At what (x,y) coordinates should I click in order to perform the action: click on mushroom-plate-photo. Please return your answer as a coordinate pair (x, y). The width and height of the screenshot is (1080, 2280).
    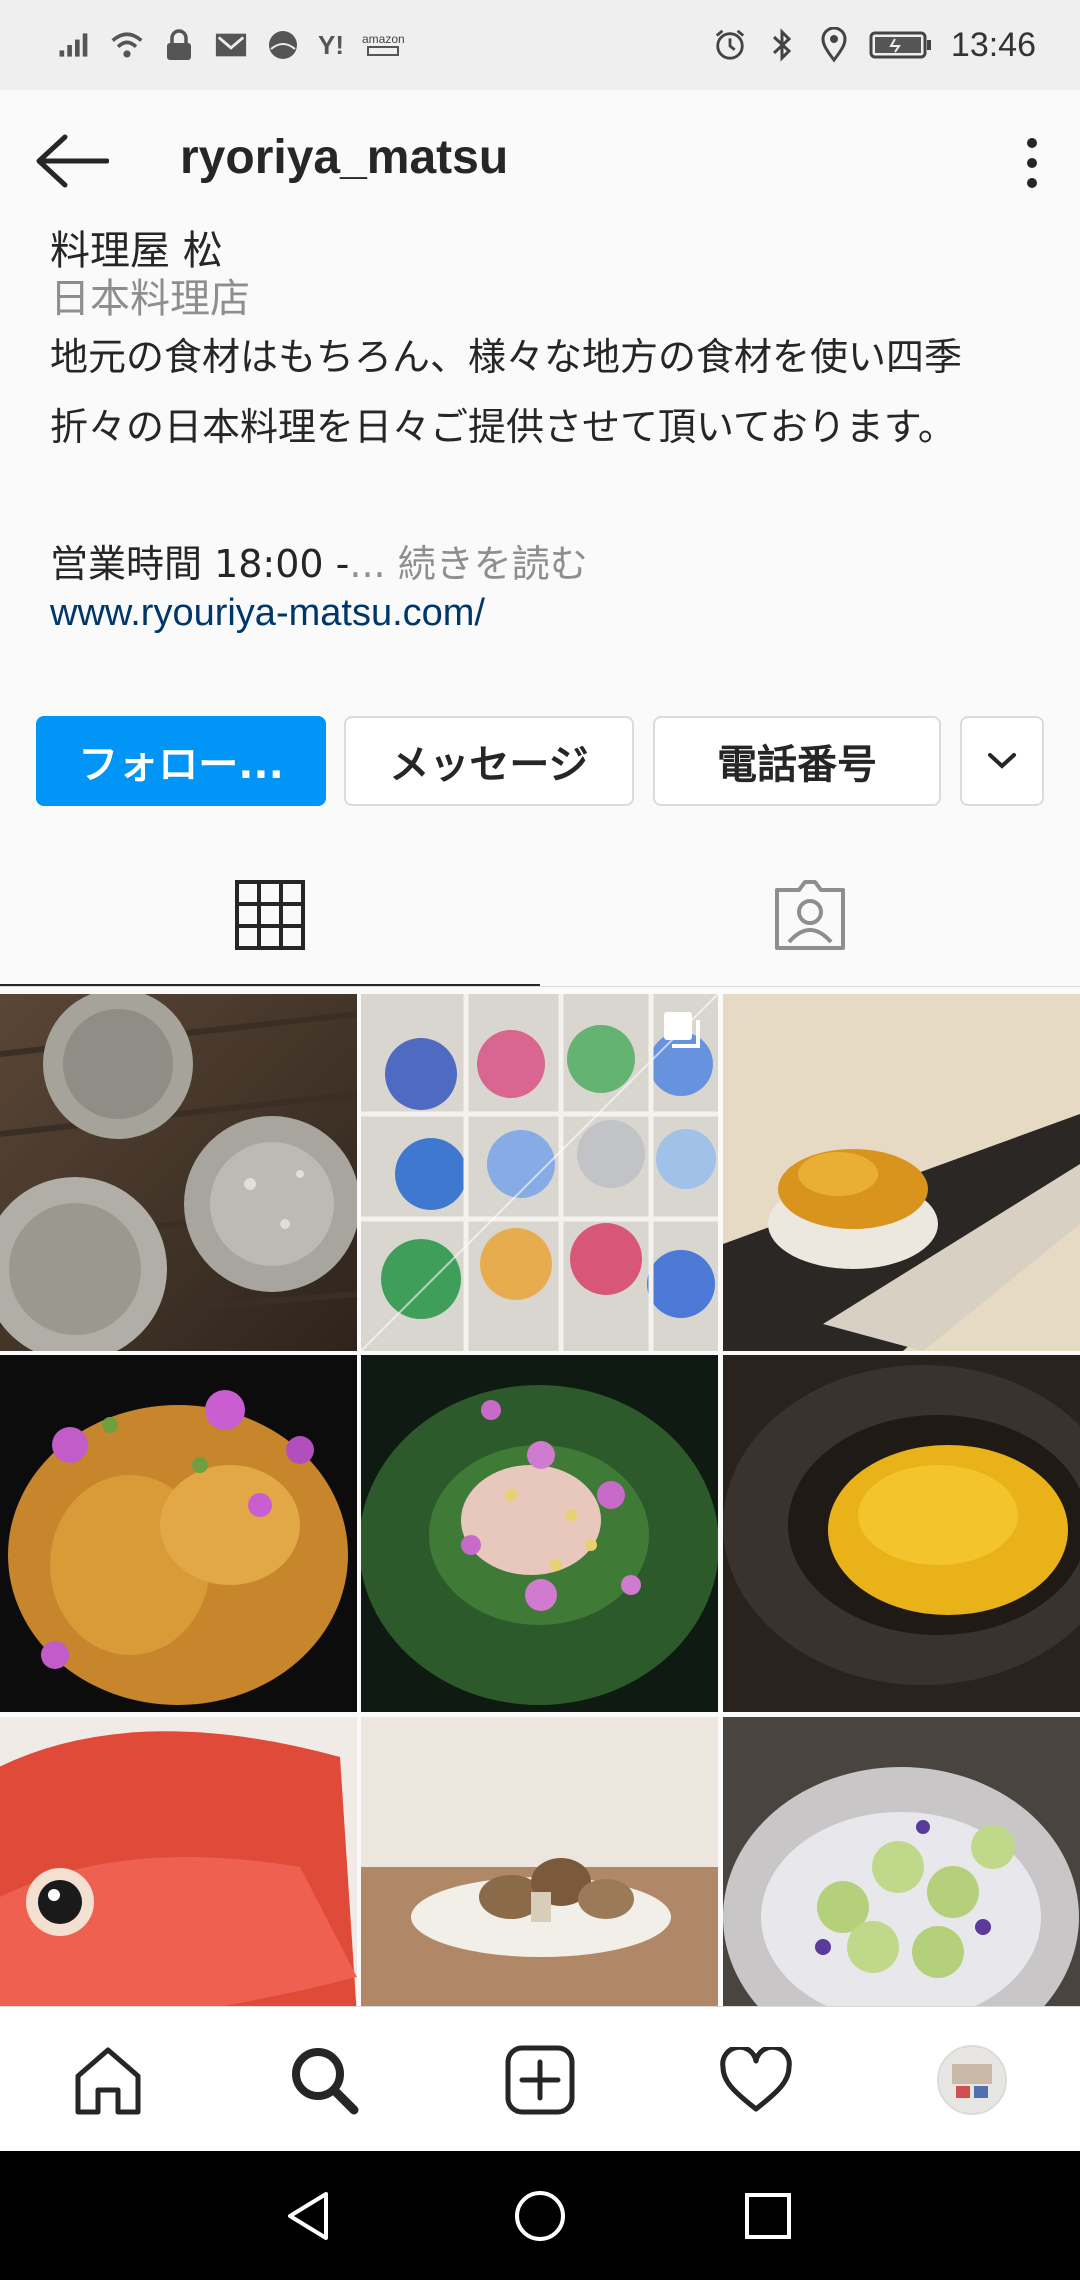
    Looking at the image, I should click on (539, 1861).